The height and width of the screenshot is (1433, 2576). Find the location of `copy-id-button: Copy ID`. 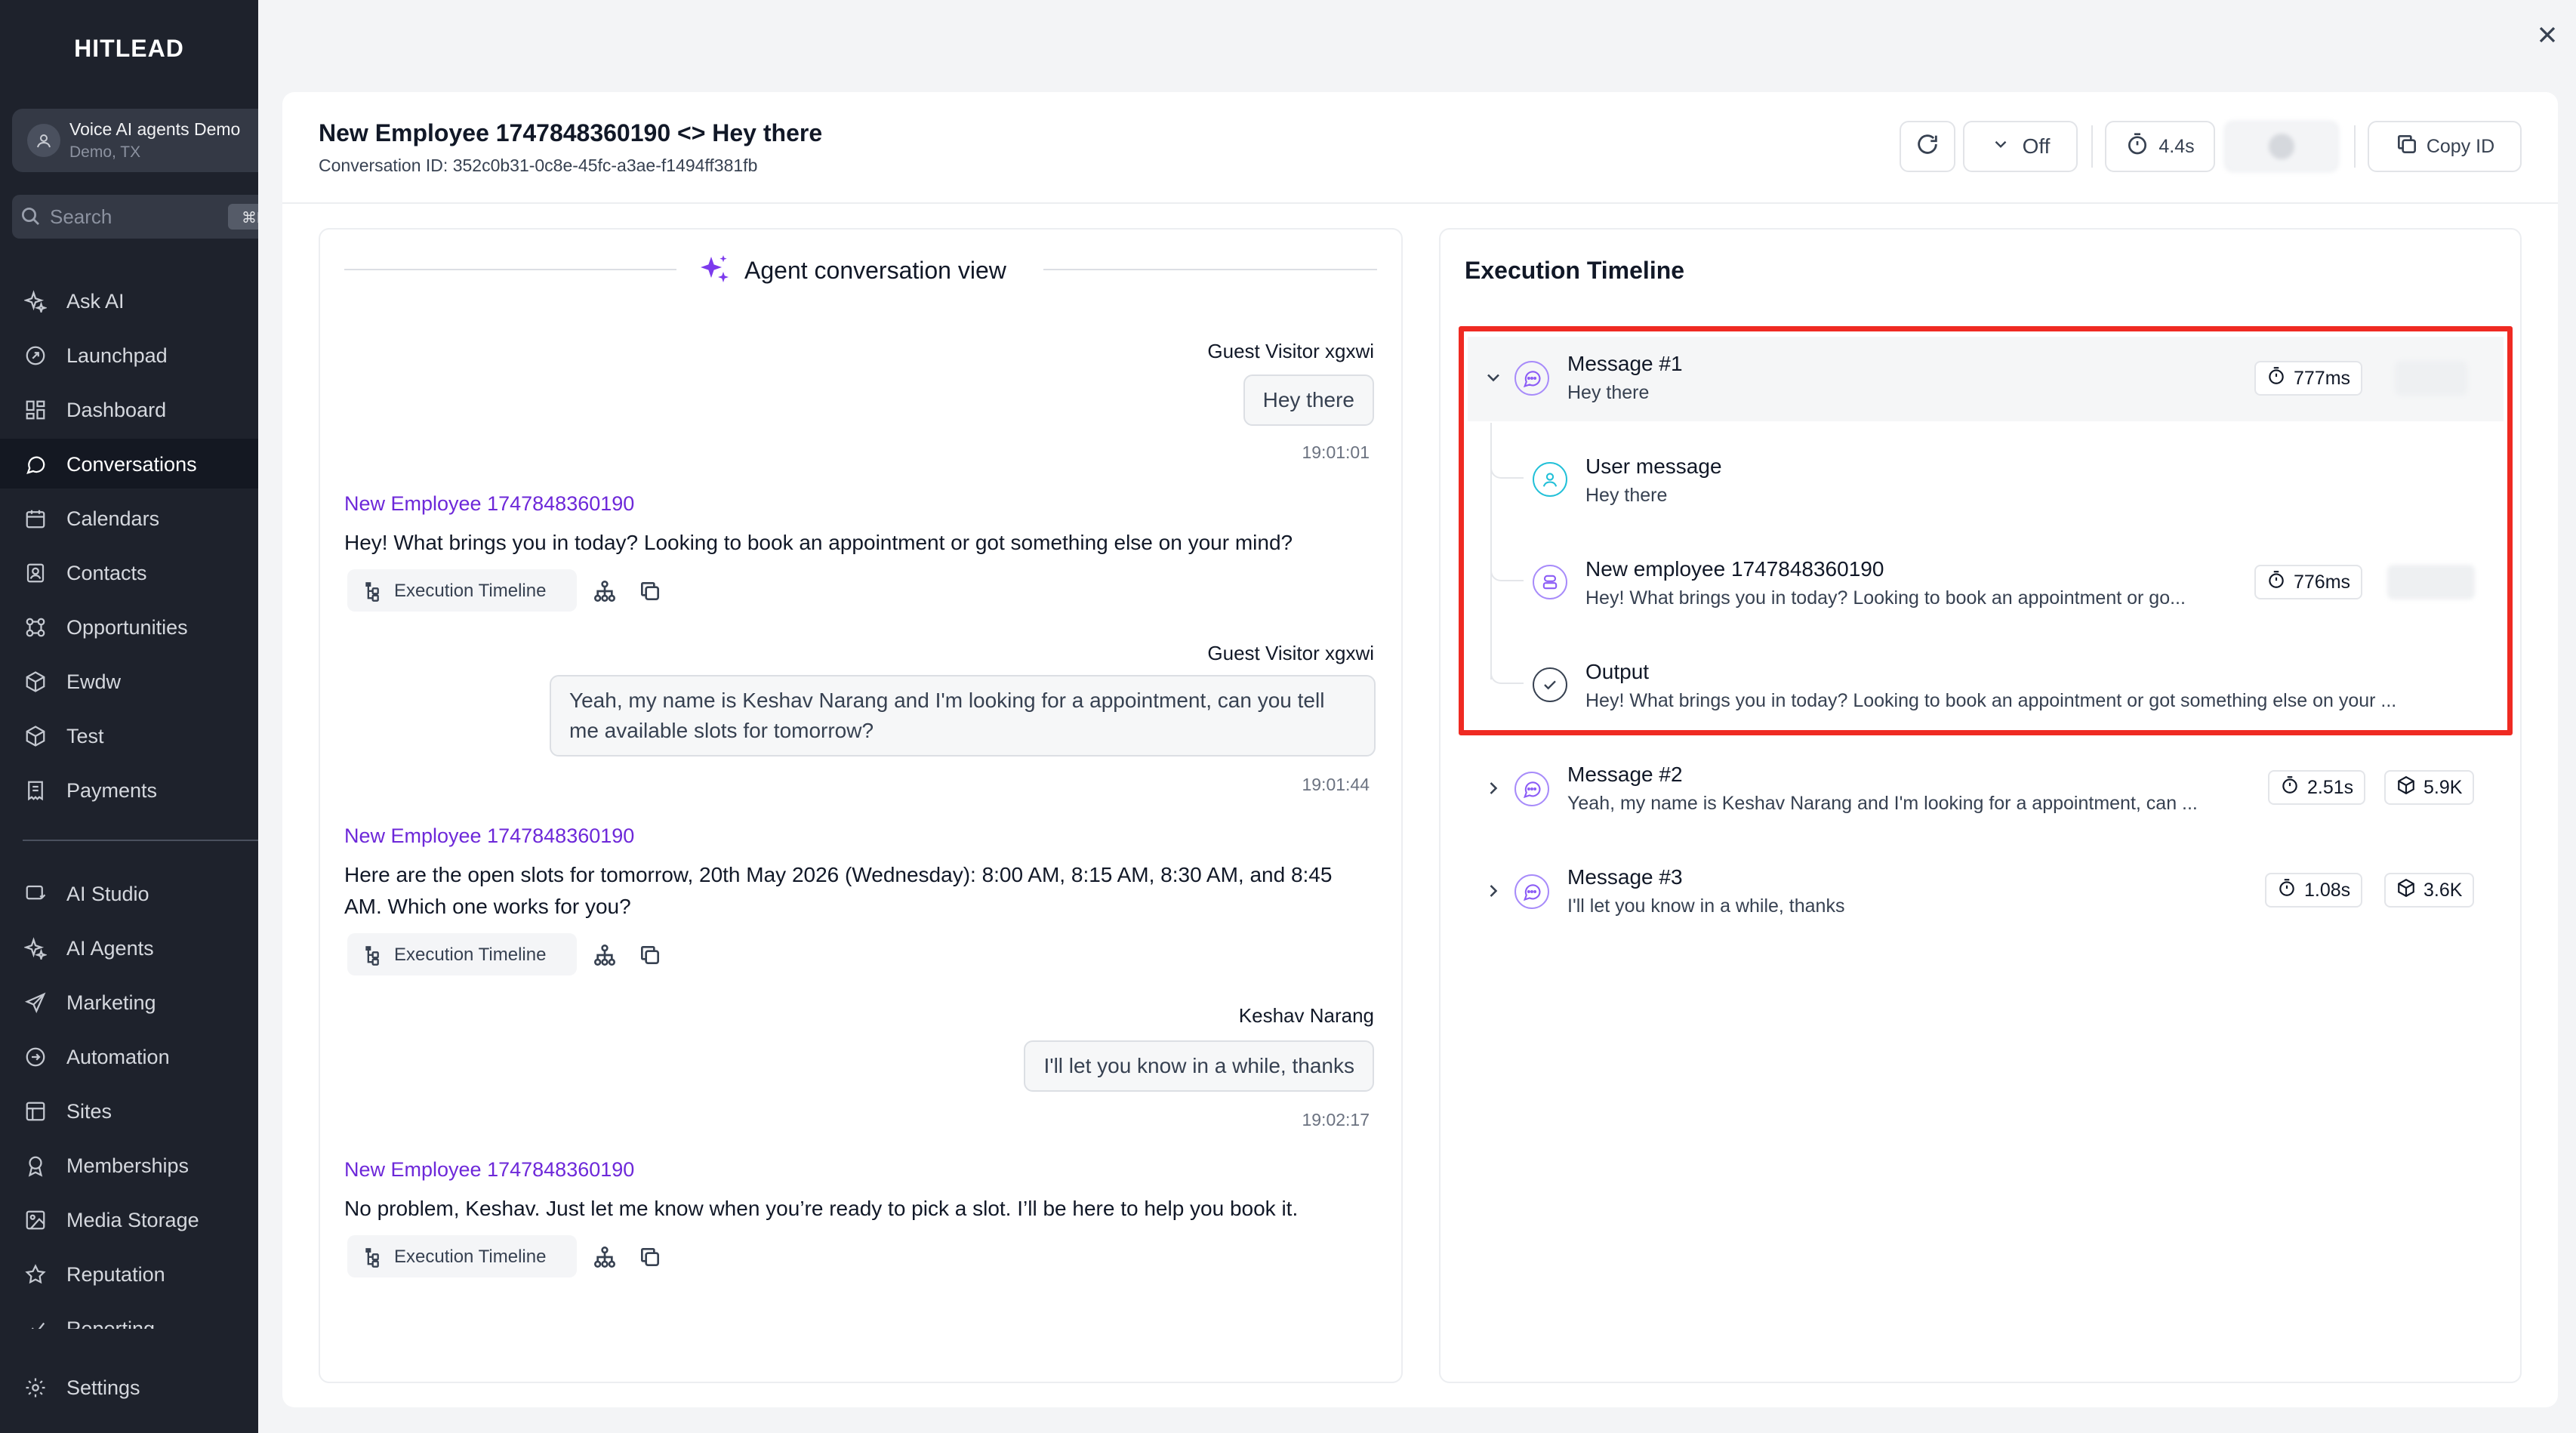

copy-id-button: Copy ID is located at coordinates (2445, 146).